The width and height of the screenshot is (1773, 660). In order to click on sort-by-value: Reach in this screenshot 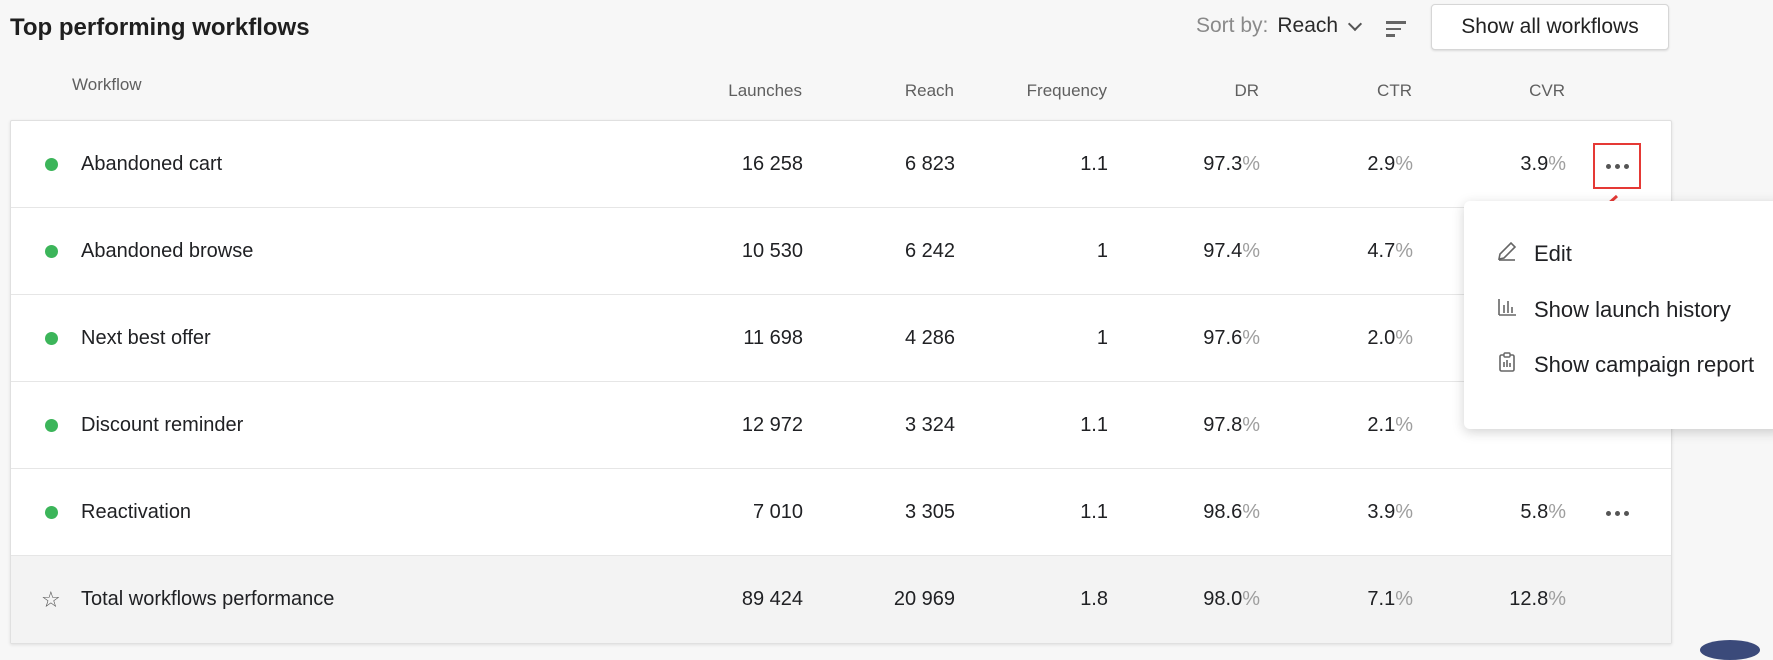, I will do `click(1308, 25)`.